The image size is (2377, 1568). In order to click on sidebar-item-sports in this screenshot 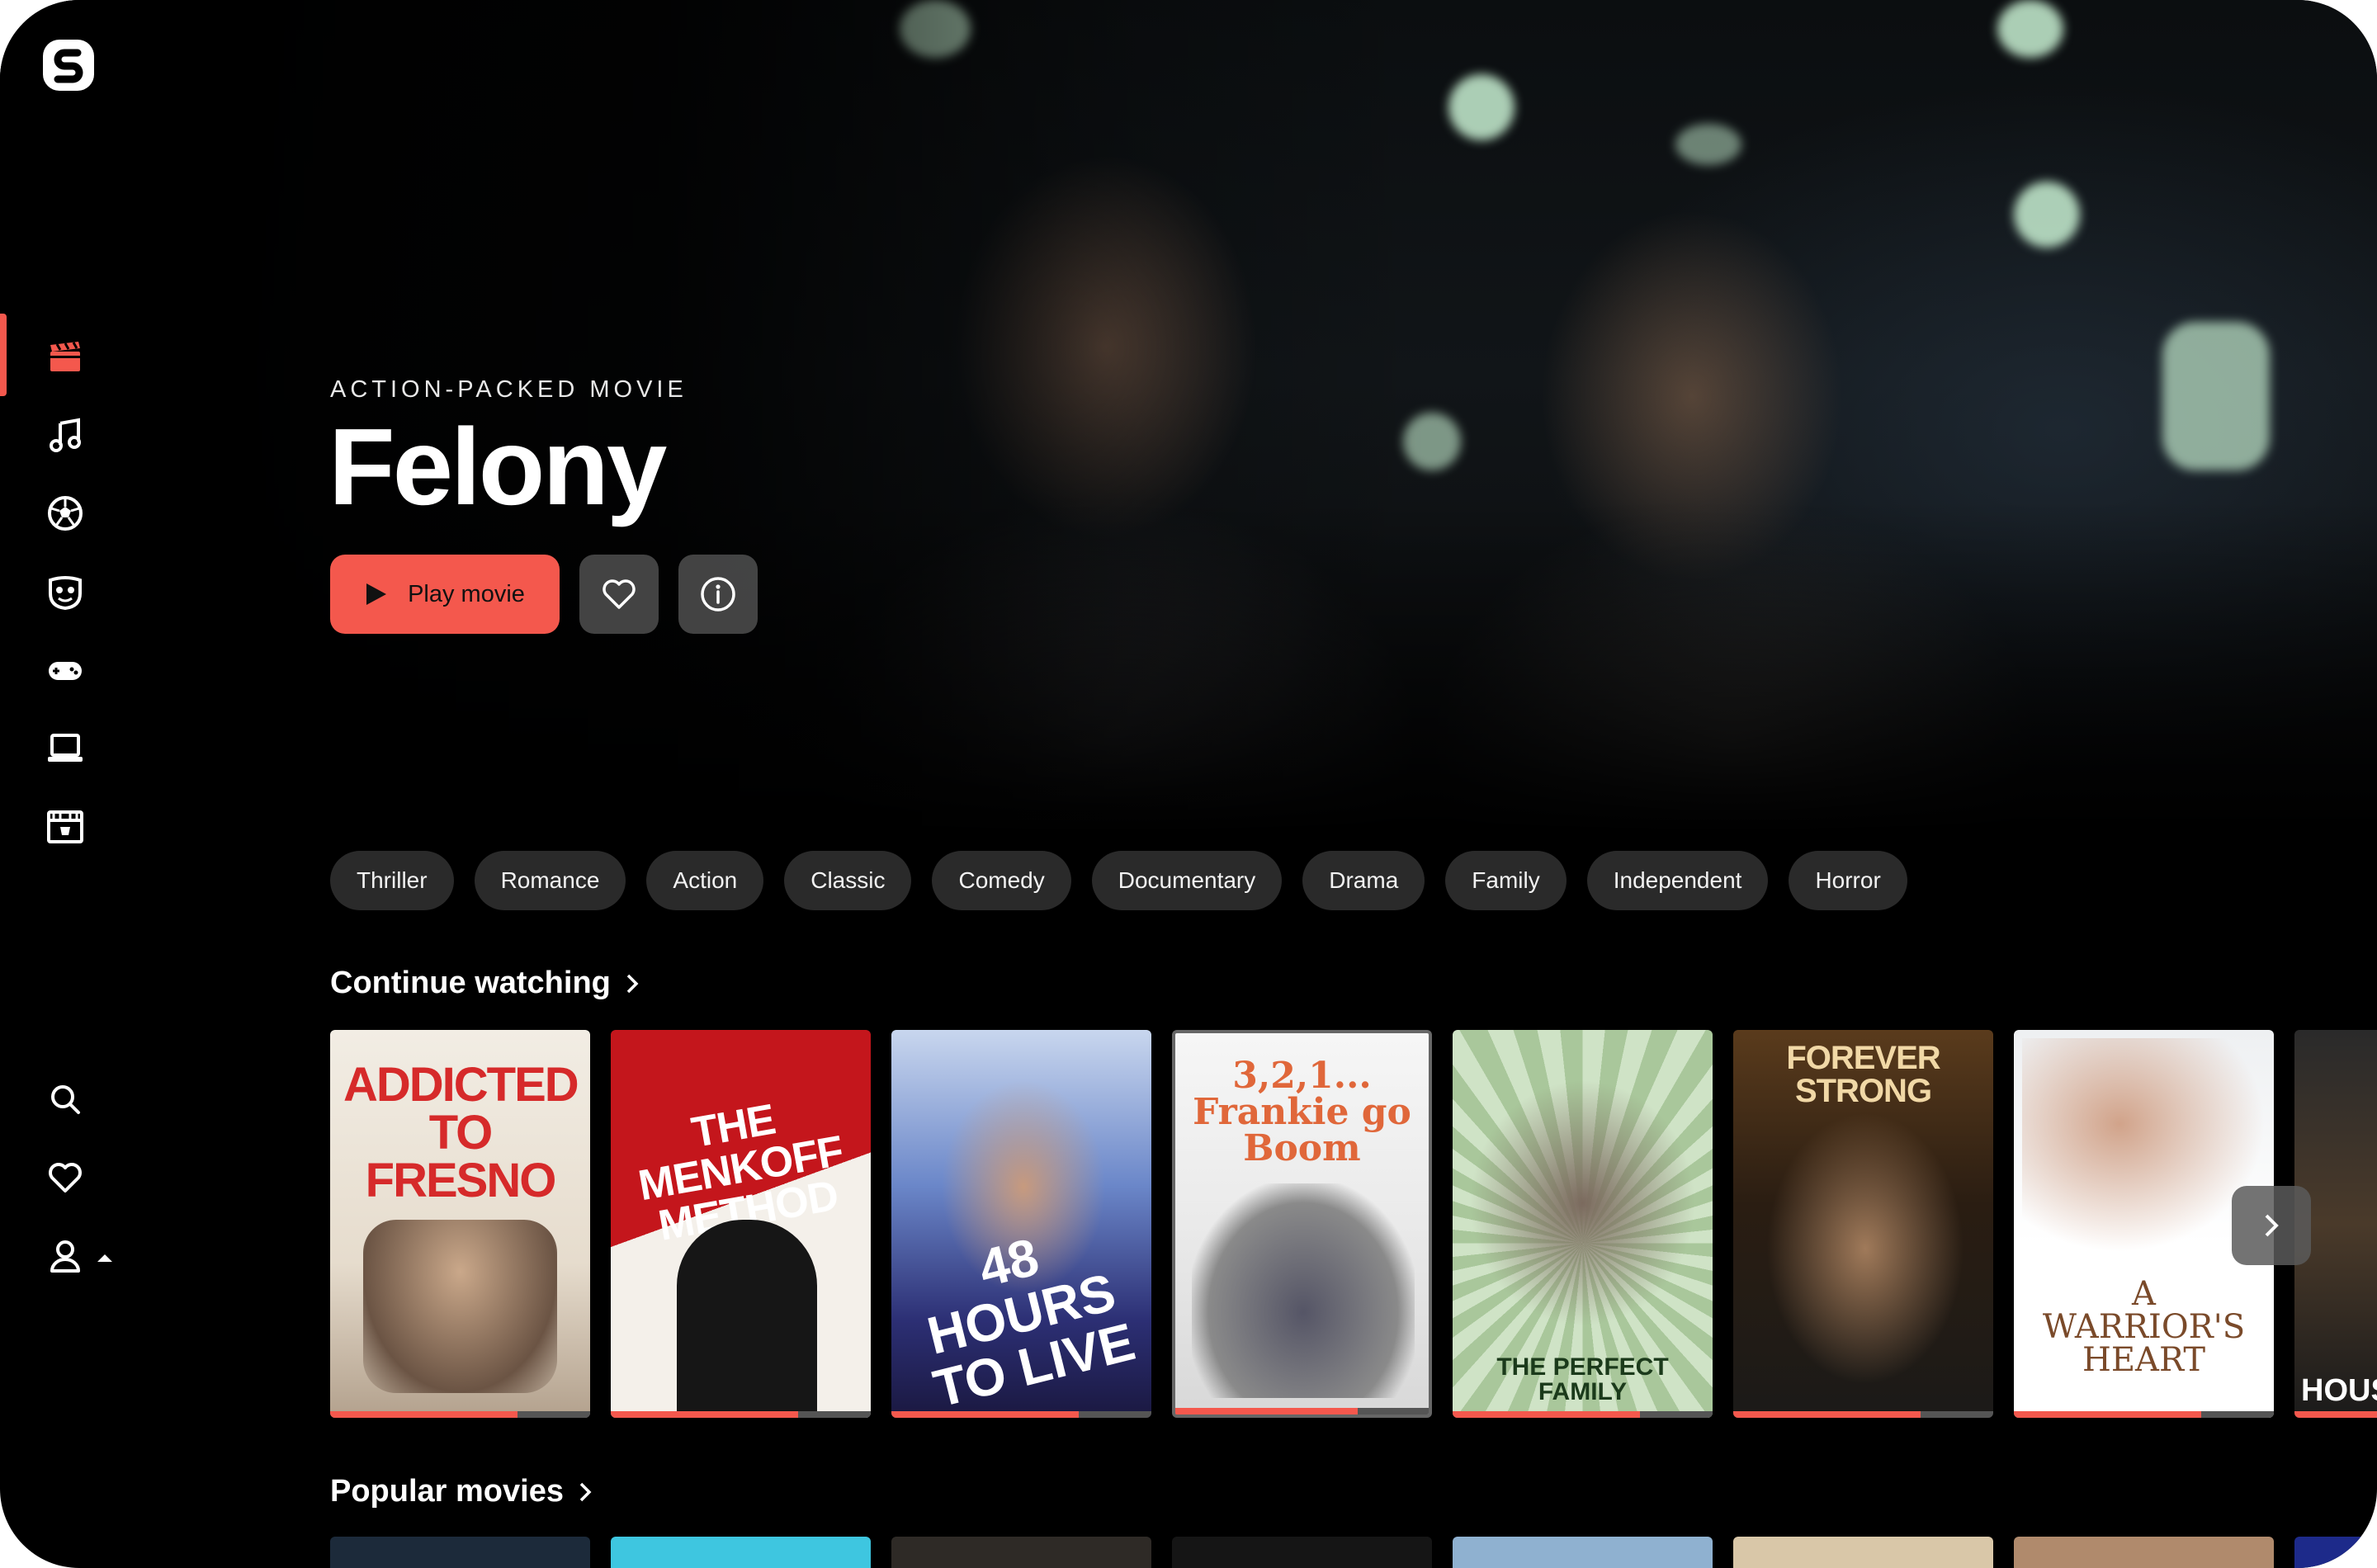, I will do `click(65, 513)`.